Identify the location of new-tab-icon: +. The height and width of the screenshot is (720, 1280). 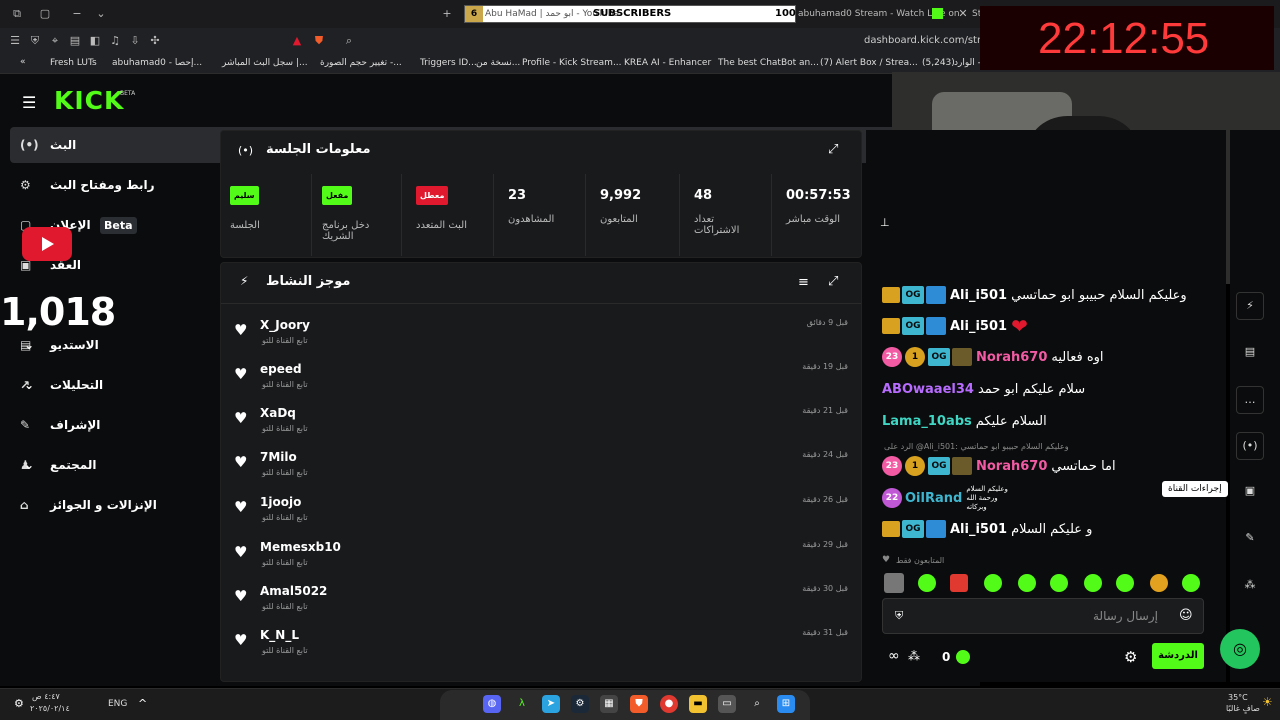
(447, 14).